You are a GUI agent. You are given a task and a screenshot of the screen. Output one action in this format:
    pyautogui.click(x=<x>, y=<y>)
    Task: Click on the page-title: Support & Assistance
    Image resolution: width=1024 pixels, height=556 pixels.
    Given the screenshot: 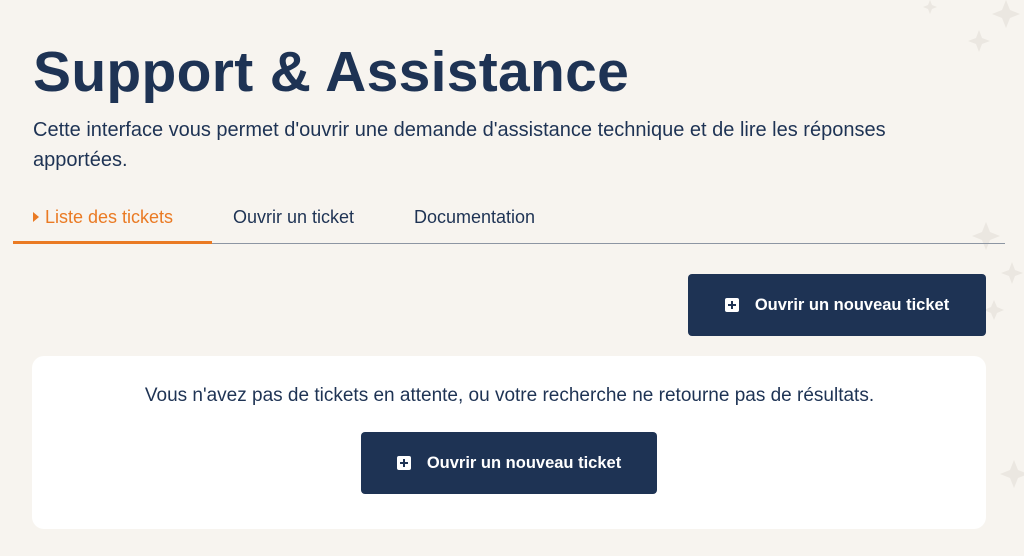 What is the action you would take?
    pyautogui.click(x=331, y=72)
    